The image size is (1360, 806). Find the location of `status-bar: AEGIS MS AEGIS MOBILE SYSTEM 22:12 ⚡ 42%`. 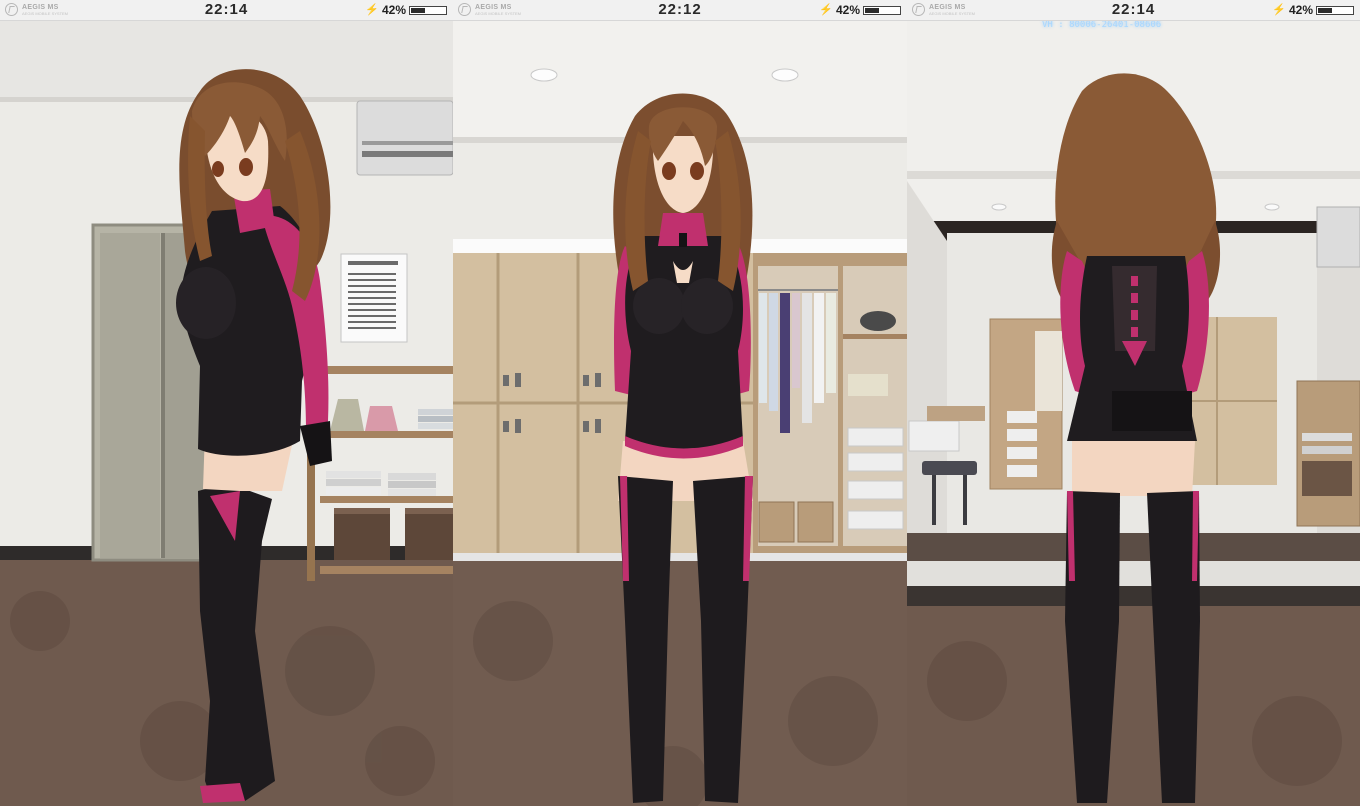

status-bar: AEGIS MS AEGIS MOBILE SYSTEM 22:12 ⚡ 42% is located at coordinates (680, 10).